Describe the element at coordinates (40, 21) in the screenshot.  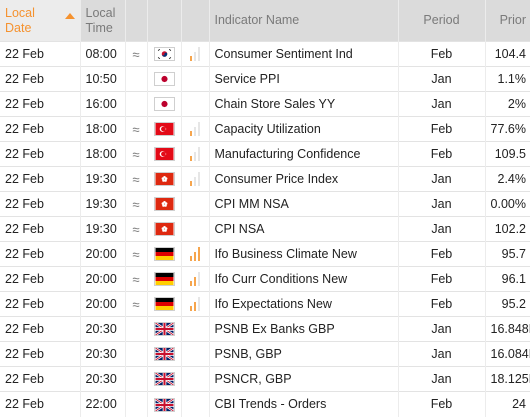
I see `column-header-local-date: Local Date` at that location.